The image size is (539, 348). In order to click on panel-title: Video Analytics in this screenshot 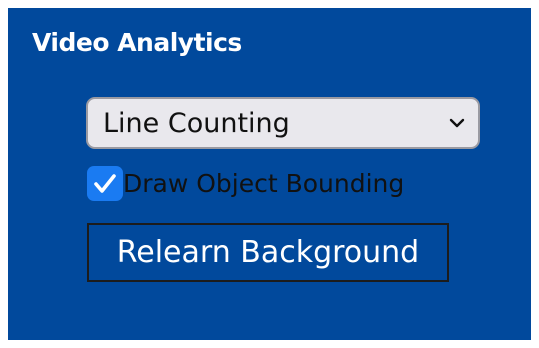, I will do `click(137, 42)`.